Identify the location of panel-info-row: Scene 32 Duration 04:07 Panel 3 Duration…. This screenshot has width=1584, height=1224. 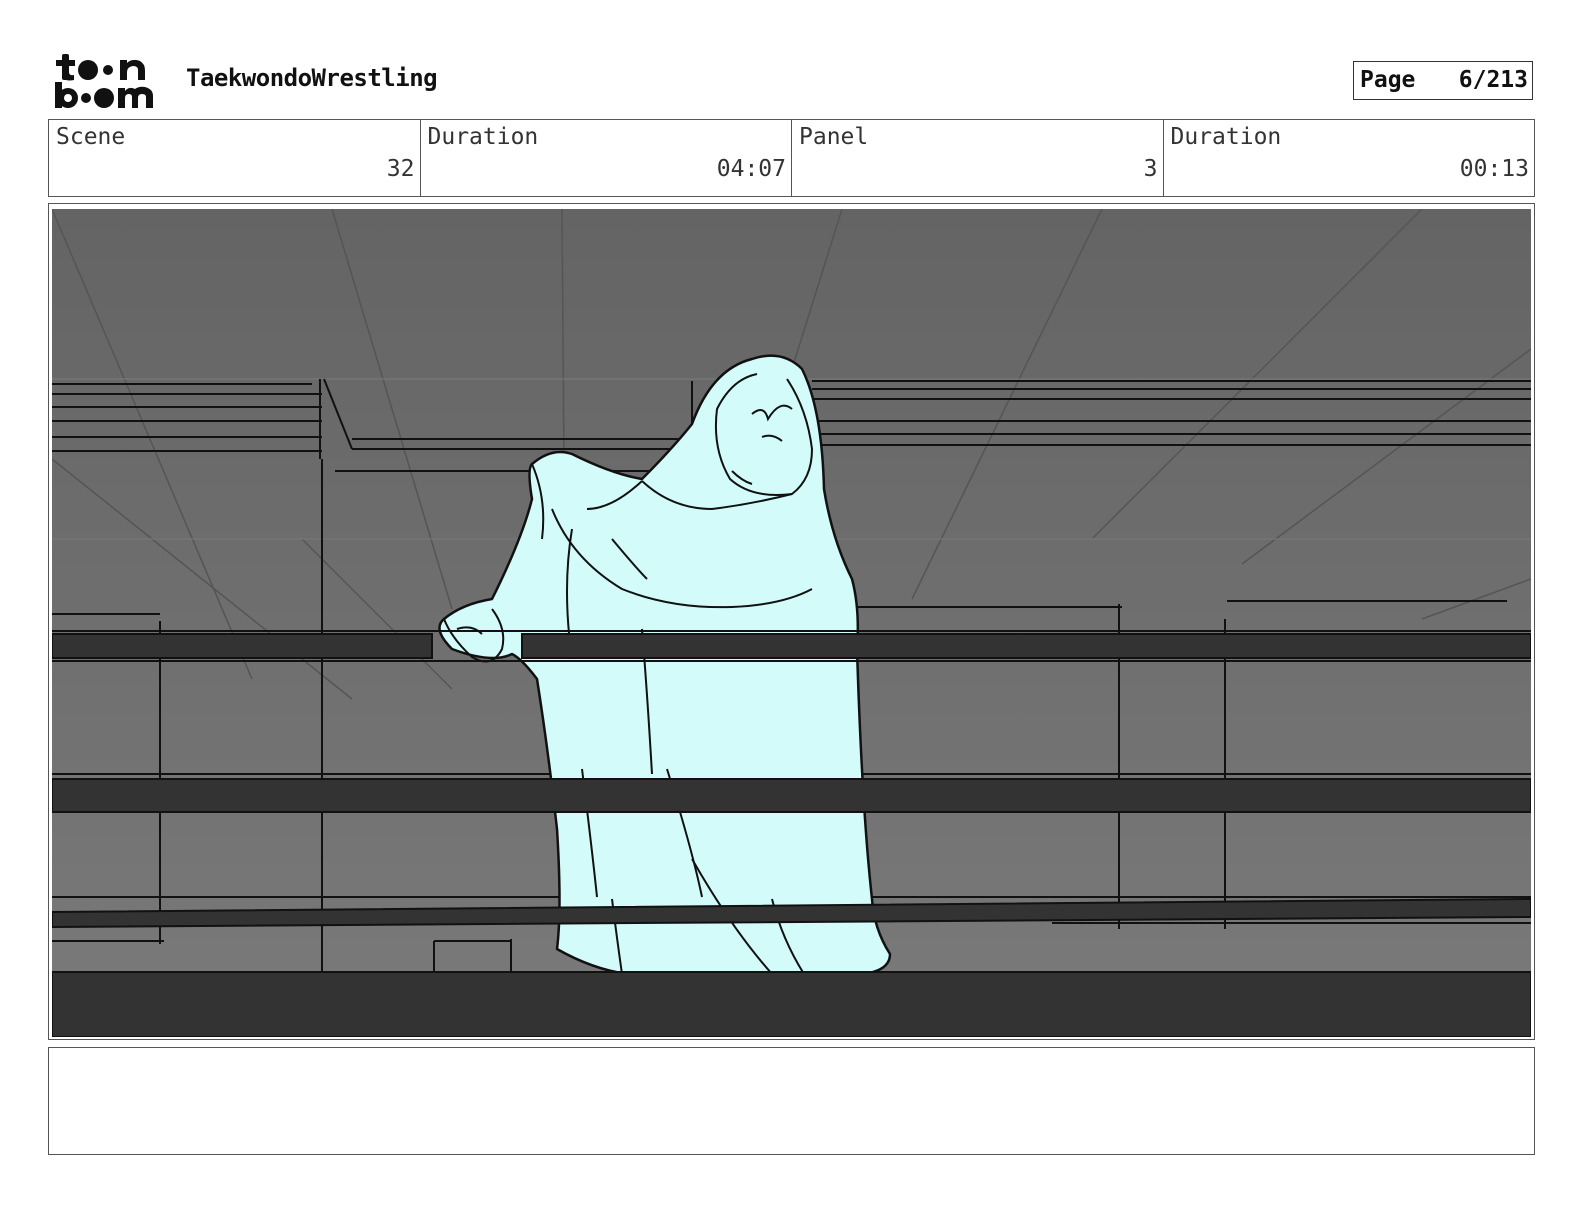
(791, 158).